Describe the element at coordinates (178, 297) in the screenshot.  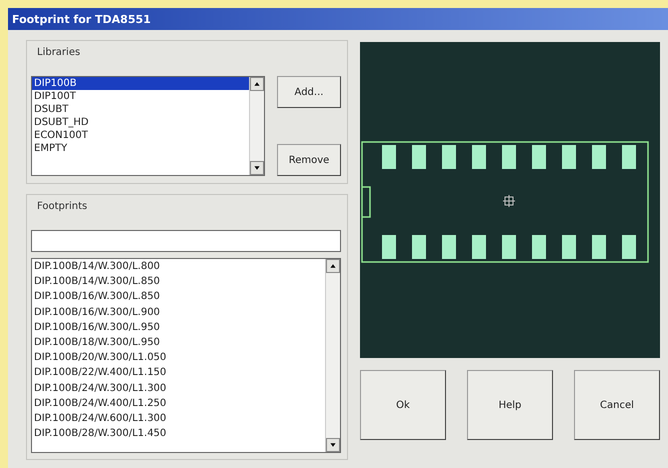
I see `footprint-item: DIP.100B/16/W.300/L.850` at that location.